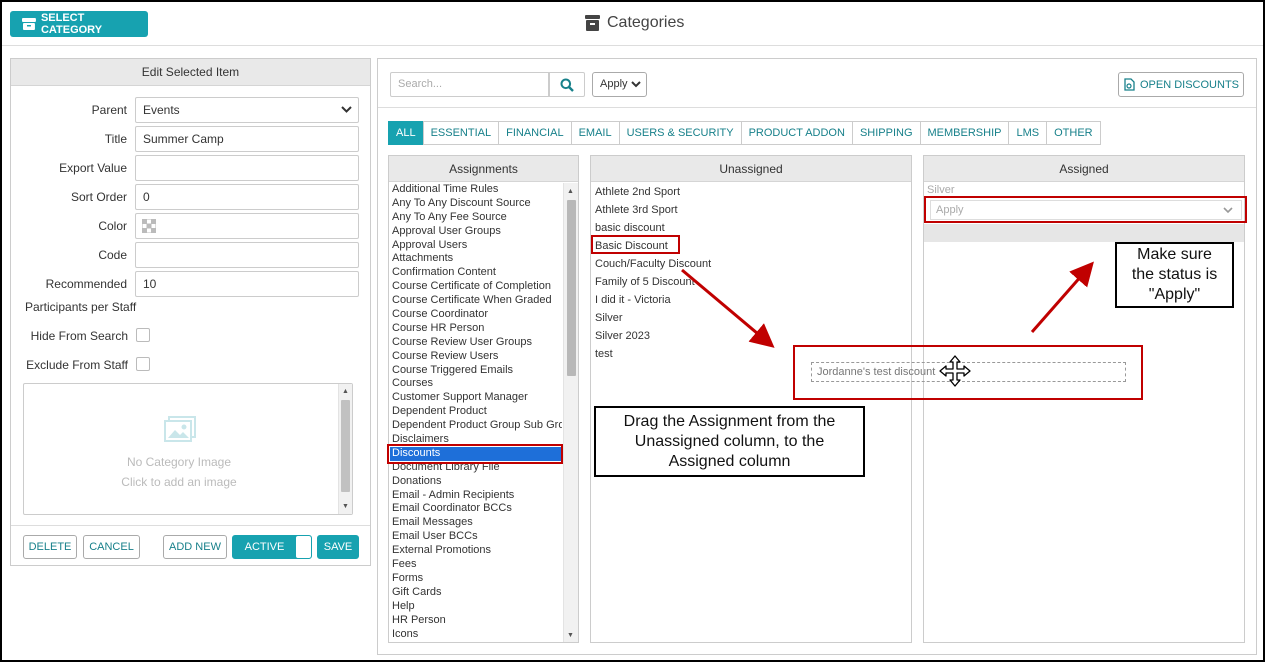 This screenshot has width=1265, height=662. Describe the element at coordinates (476, 607) in the screenshot. I see `assignment-item: Help` at that location.